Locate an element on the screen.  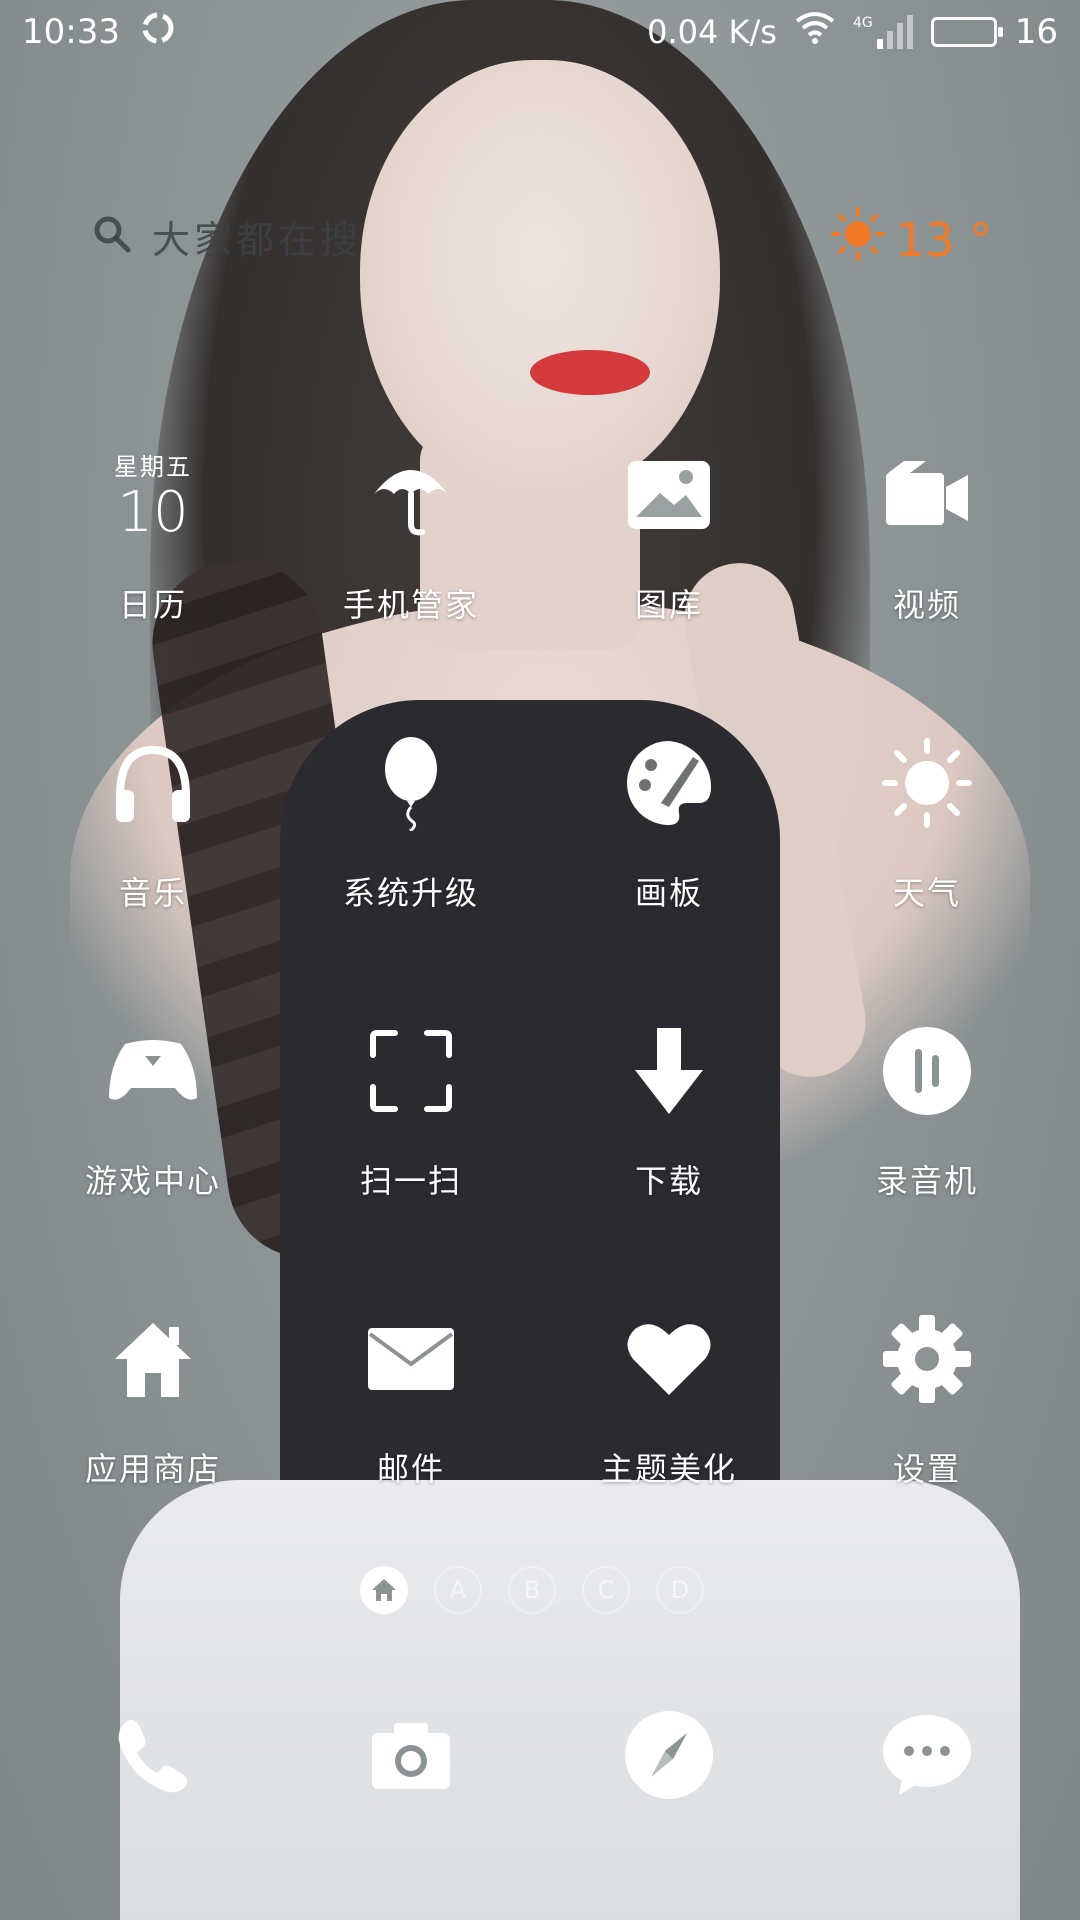
app-music: 音乐 is located at coordinates (153, 872).